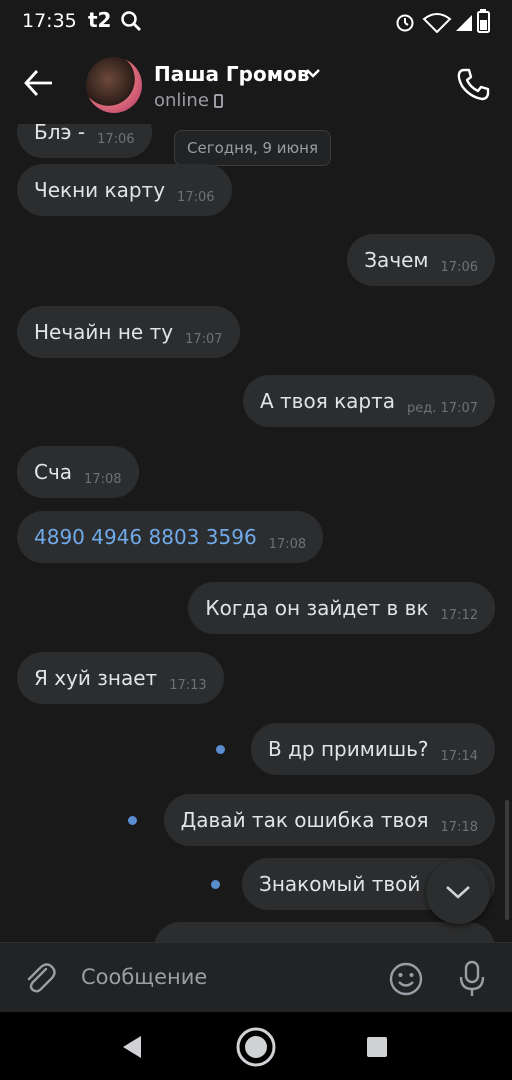  I want to click on alarm-icon, so click(405, 23).